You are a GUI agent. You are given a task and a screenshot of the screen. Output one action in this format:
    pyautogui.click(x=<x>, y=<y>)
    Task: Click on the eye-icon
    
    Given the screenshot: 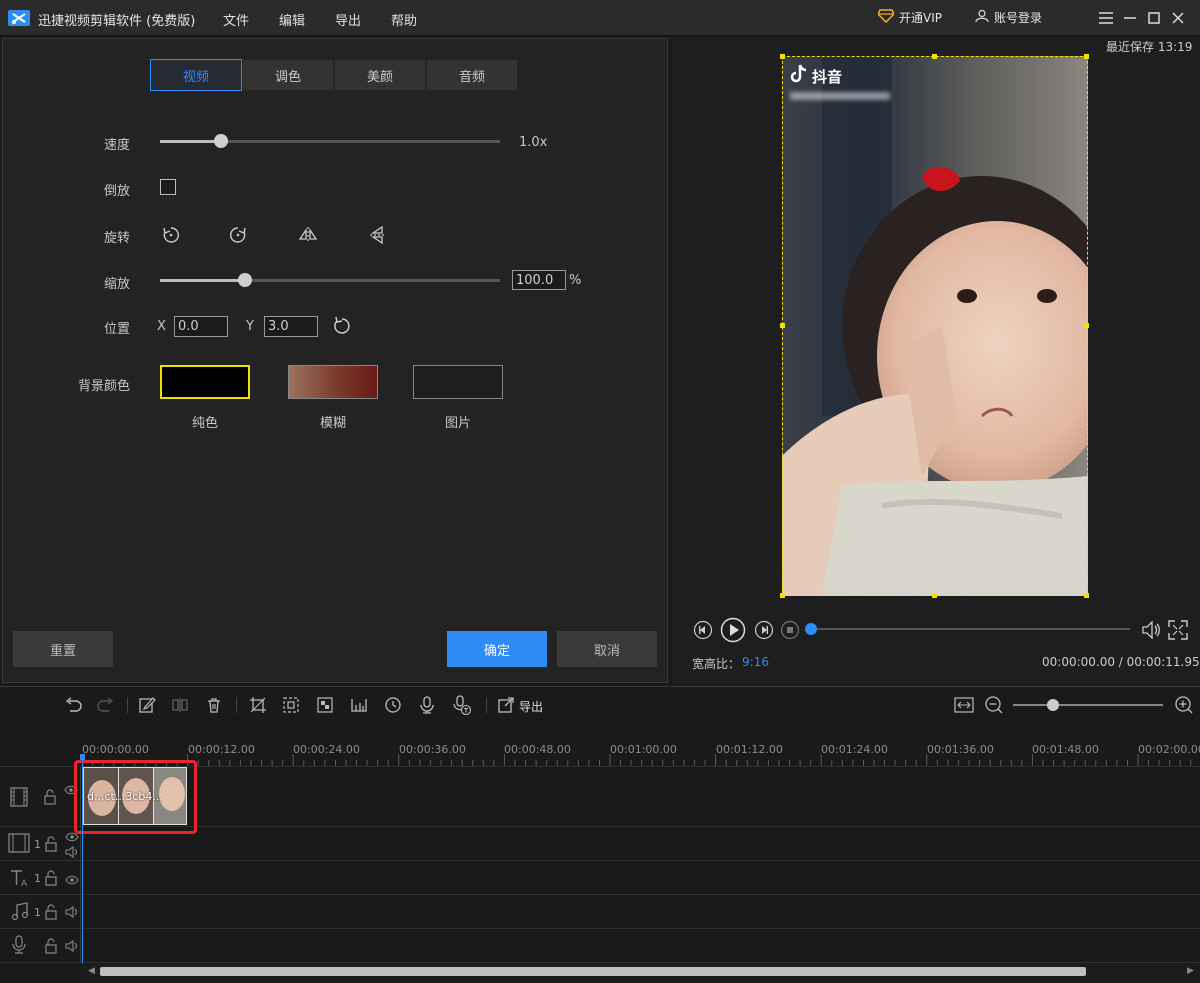 What is the action you would take?
    pyautogui.click(x=72, y=881)
    